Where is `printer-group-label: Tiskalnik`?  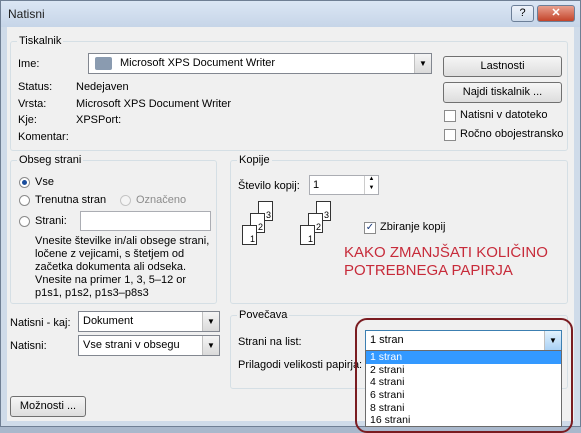
printer-group-label: Tiskalnik is located at coordinates (40, 41).